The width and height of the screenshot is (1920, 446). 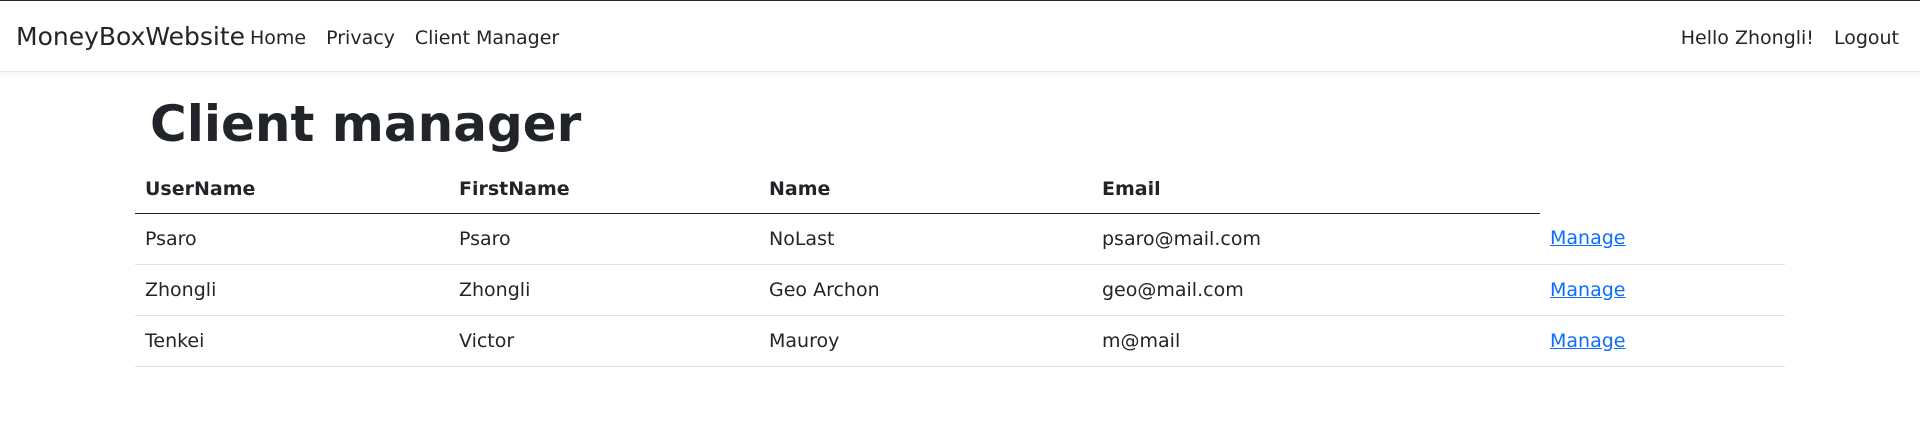 I want to click on column-header-firstname: FirstName, so click(x=604, y=190).